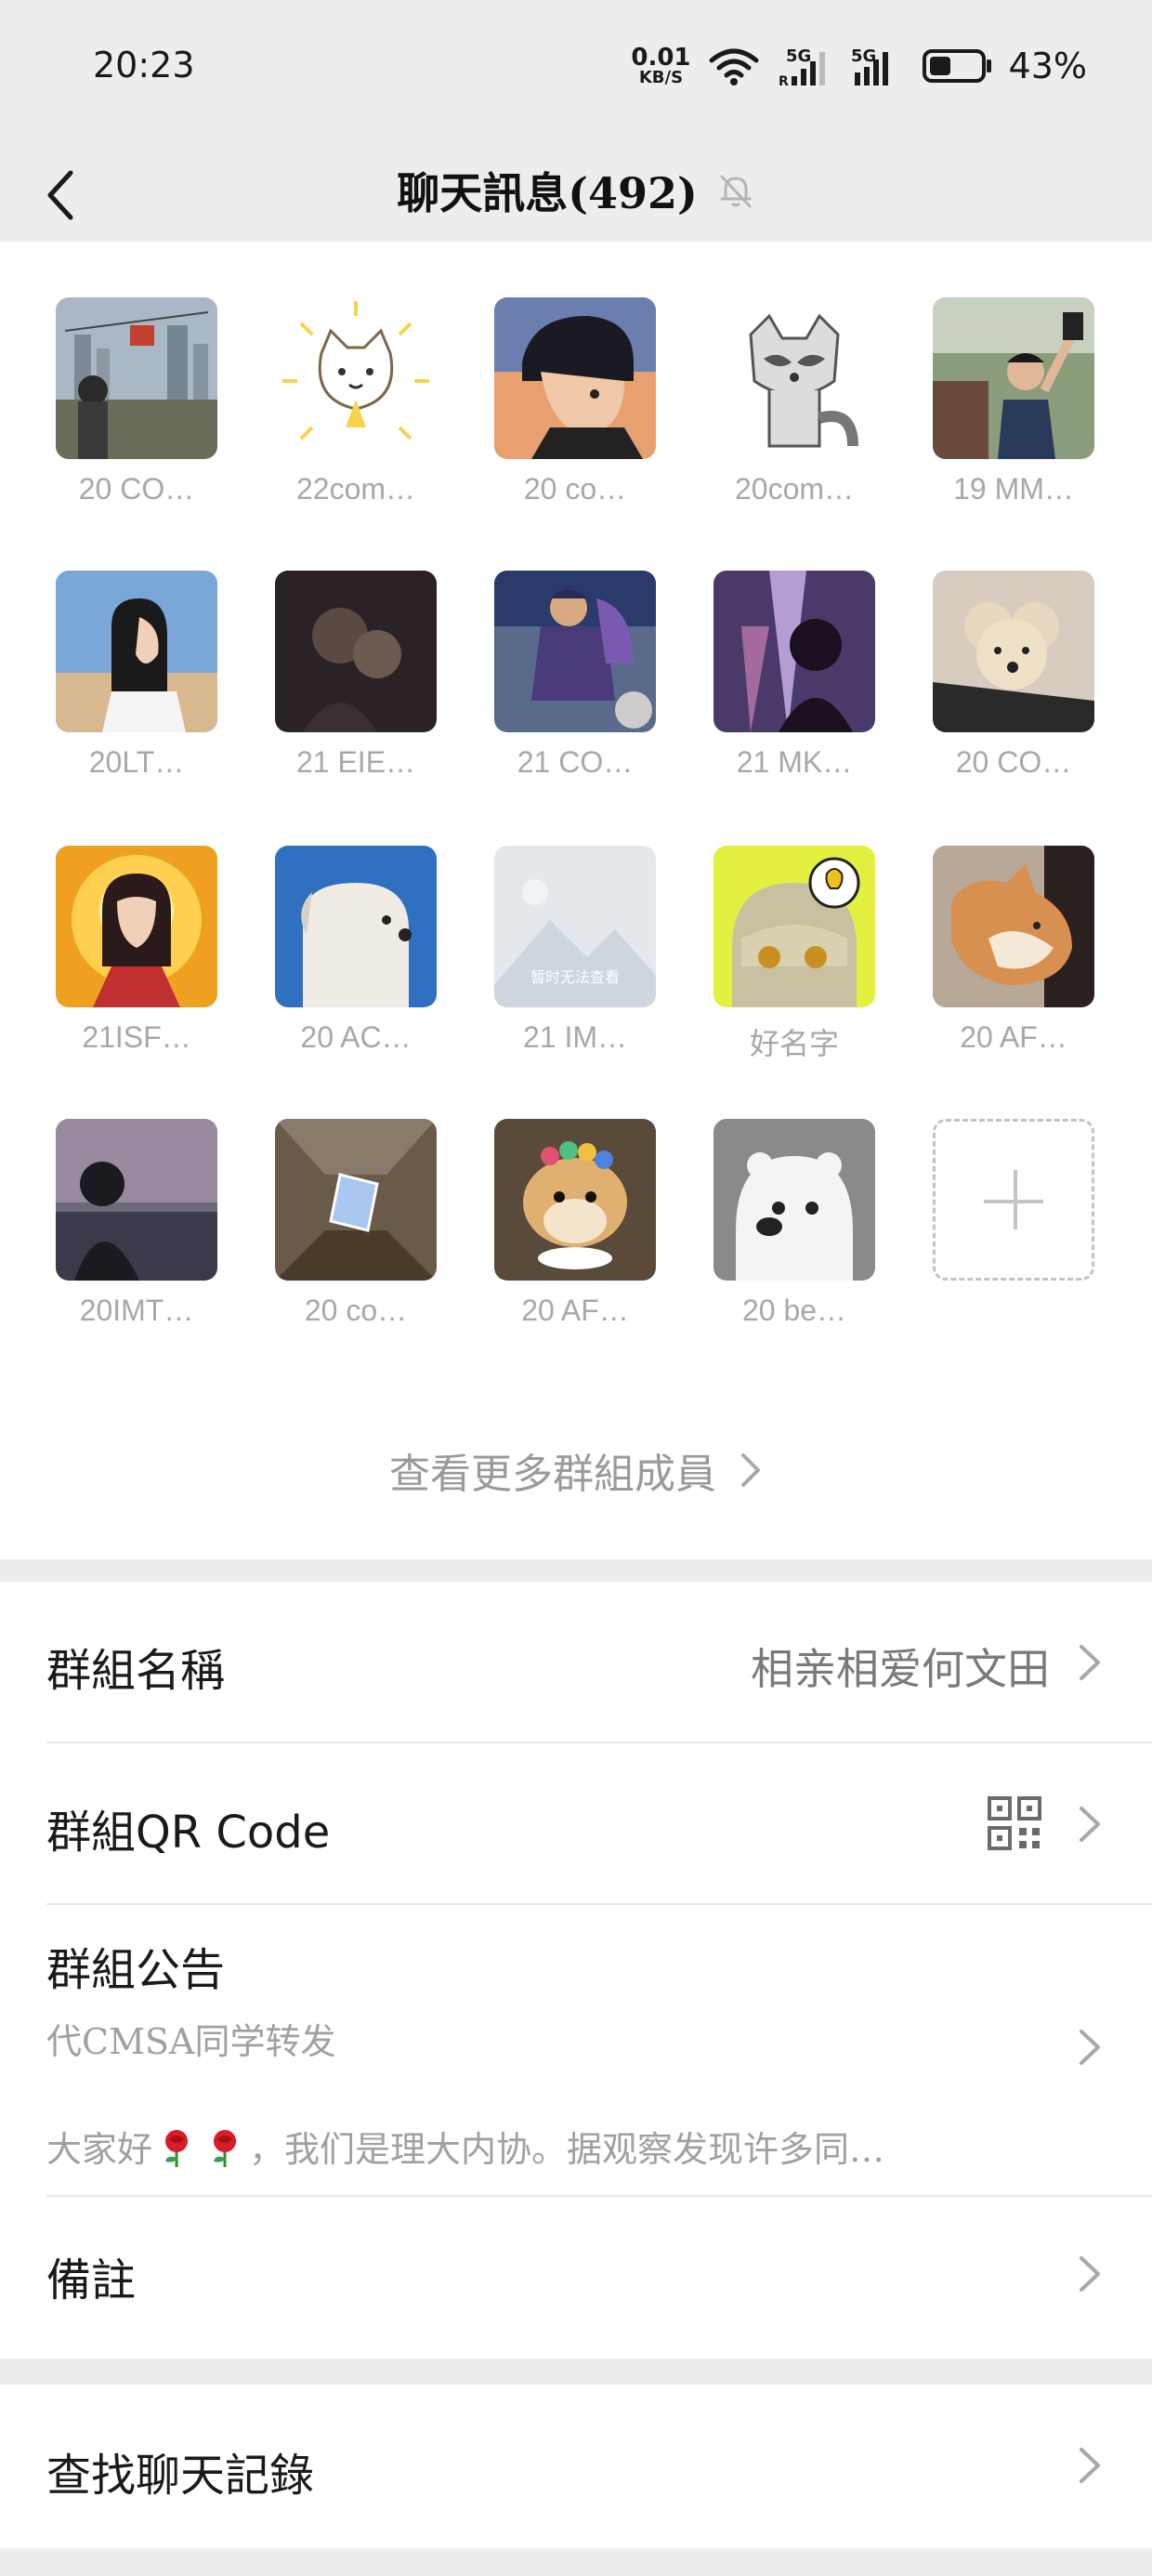 Image resolution: width=1152 pixels, height=2576 pixels. Describe the element at coordinates (91, 2280) in the screenshot. I see `remark-label: 備註` at that location.